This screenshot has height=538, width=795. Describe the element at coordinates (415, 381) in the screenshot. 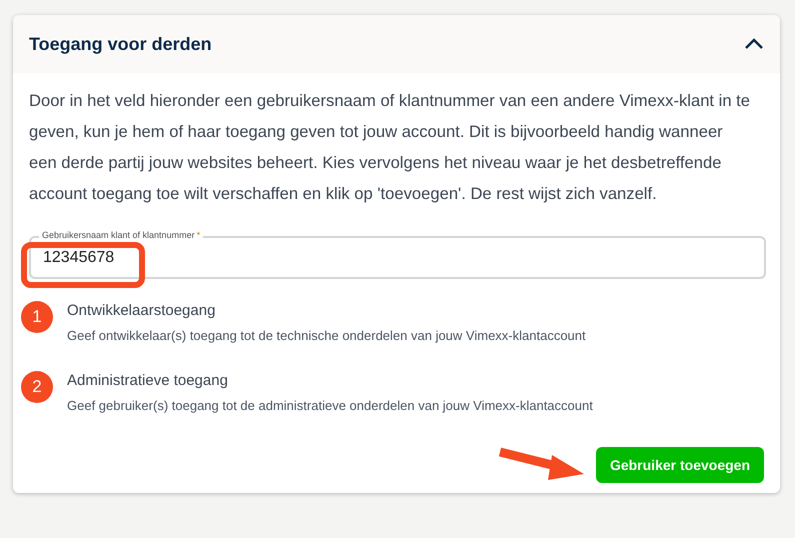

I see `option-title: Administratieve toegang` at that location.